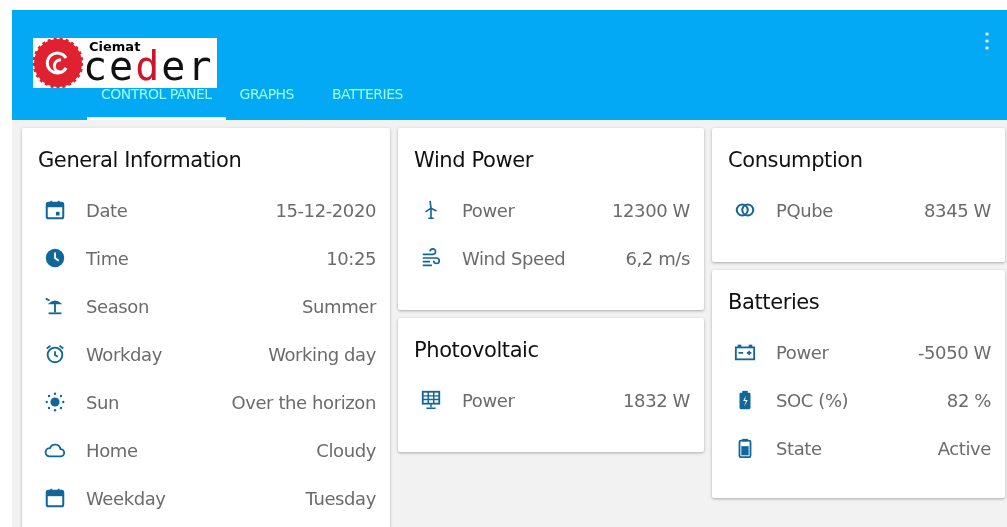  I want to click on field-label: Season, so click(117, 306).